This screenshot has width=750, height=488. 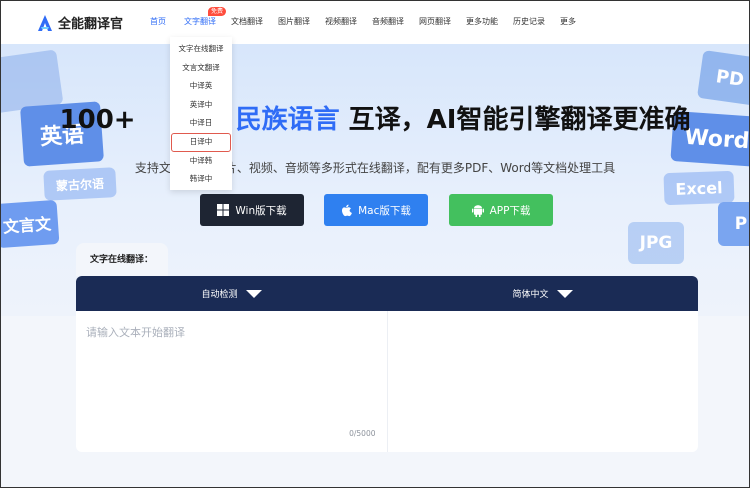 What do you see at coordinates (542, 293) in the screenshot?
I see `target-language-select: 简体中文` at bounding box center [542, 293].